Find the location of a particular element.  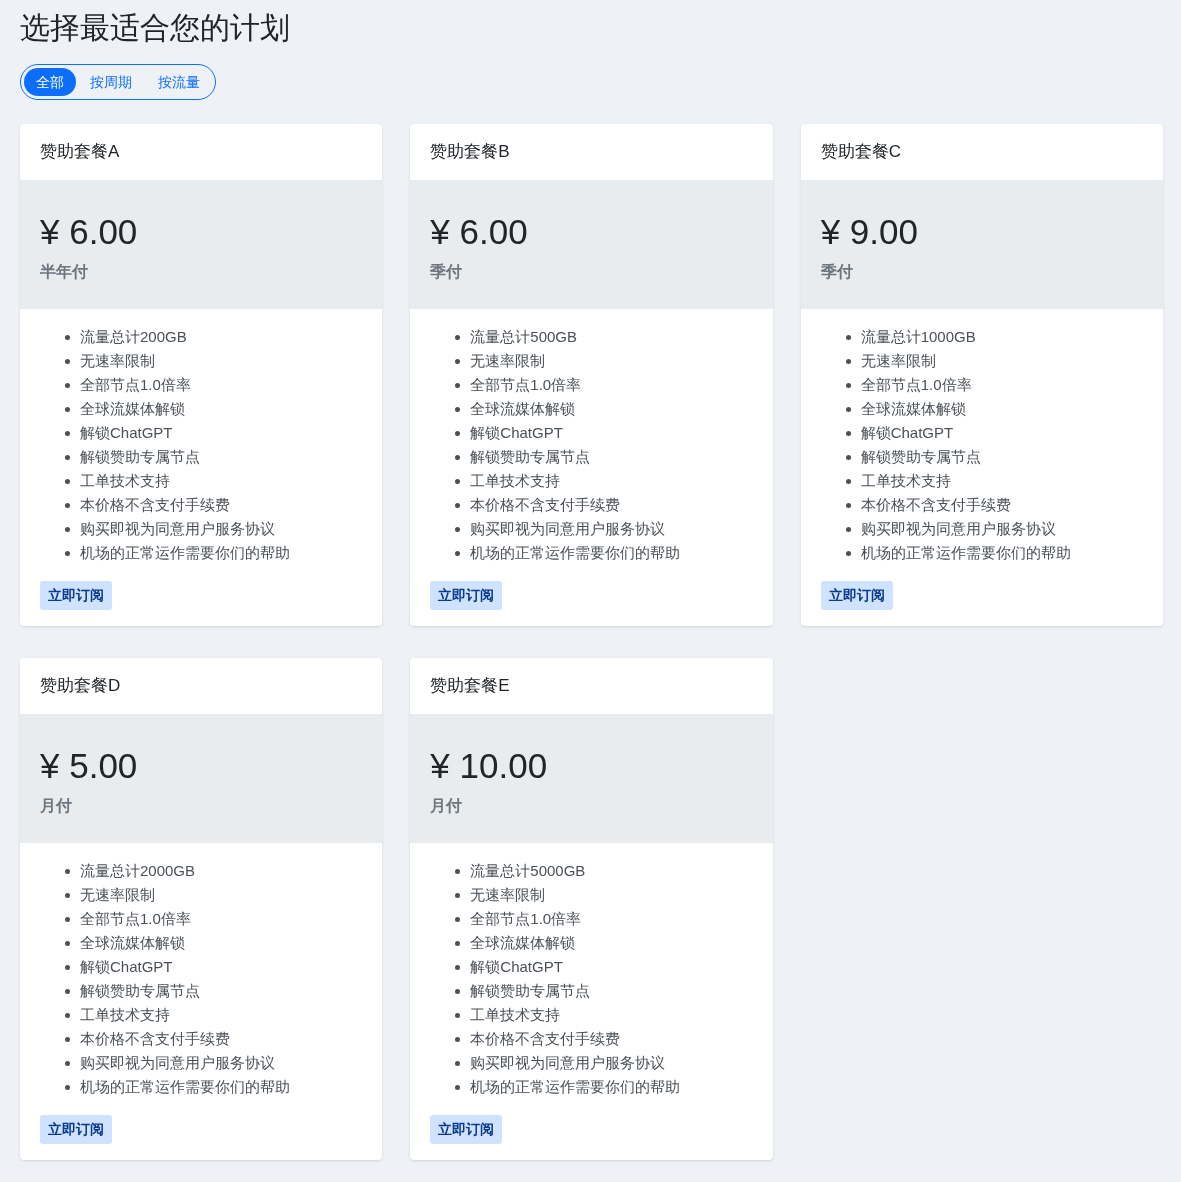

feature-text: 流量总计1000GB is located at coordinates (918, 337).